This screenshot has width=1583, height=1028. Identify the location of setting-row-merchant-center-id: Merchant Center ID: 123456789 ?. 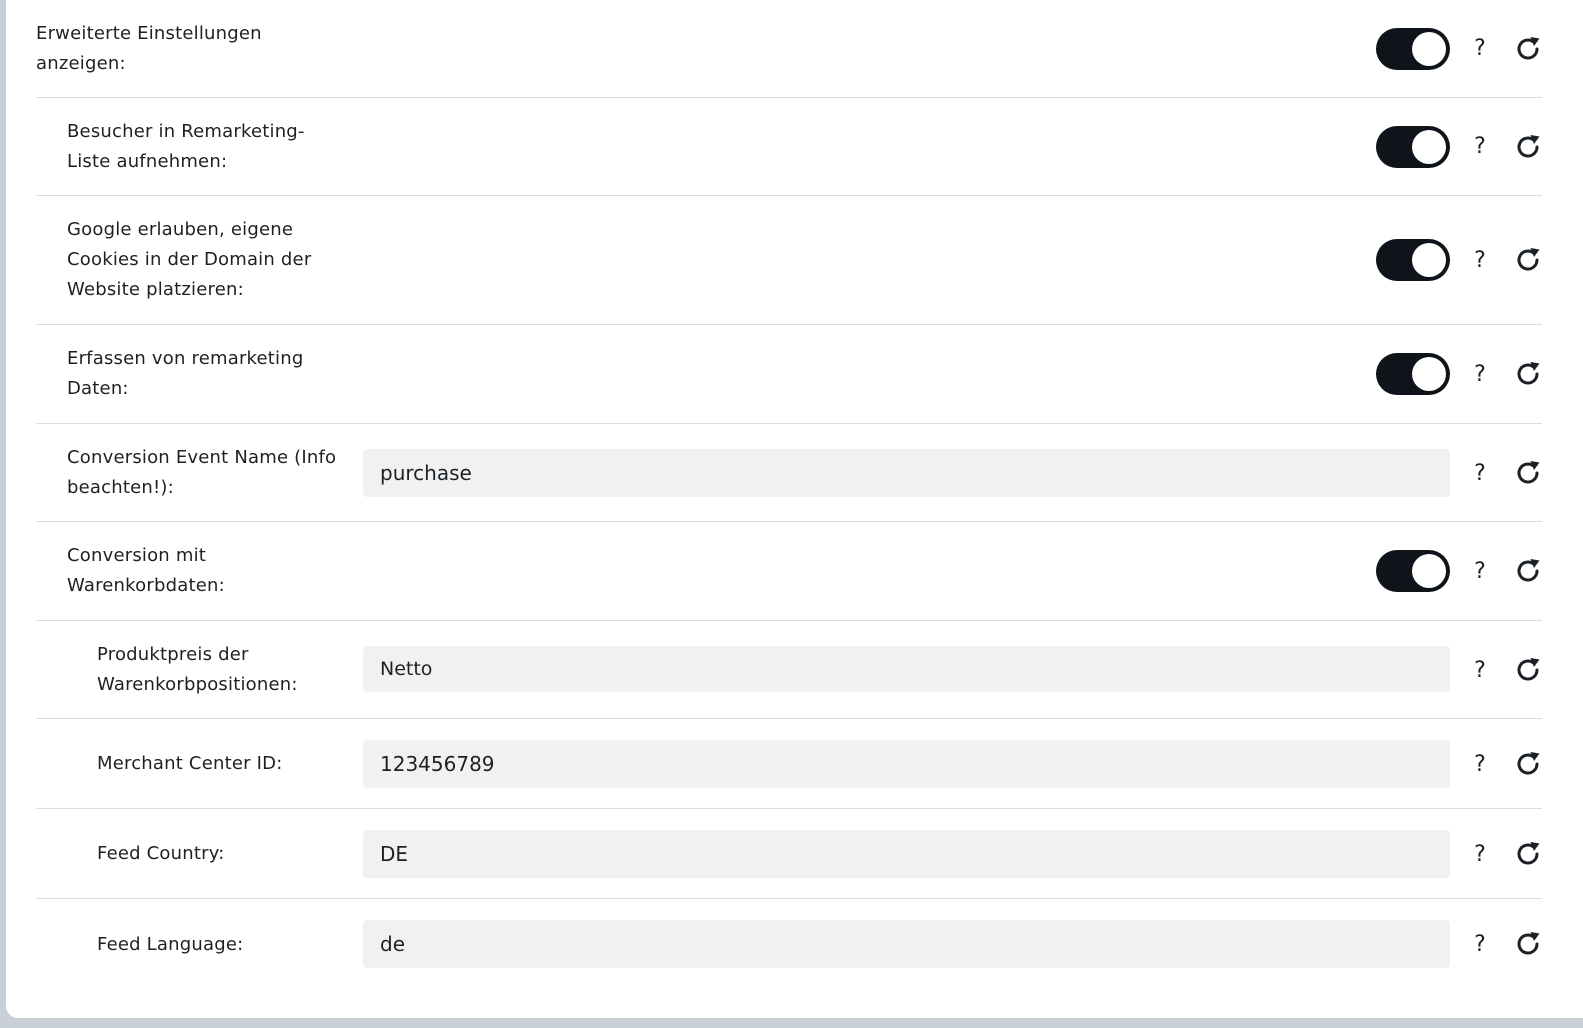
(789, 764).